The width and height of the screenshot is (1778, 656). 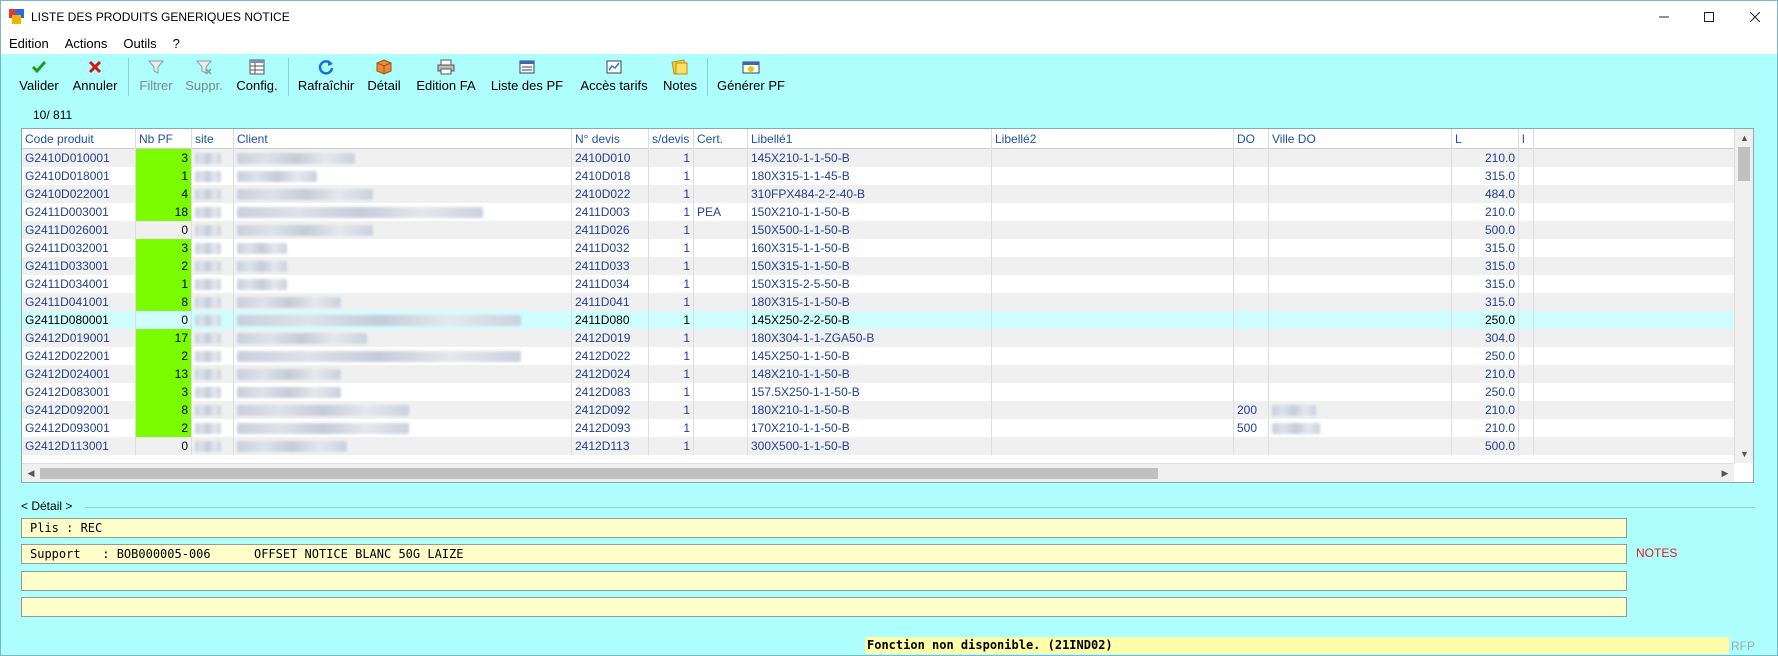 I want to click on col-ville-do-header: Ville DO, so click(x=1360, y=139).